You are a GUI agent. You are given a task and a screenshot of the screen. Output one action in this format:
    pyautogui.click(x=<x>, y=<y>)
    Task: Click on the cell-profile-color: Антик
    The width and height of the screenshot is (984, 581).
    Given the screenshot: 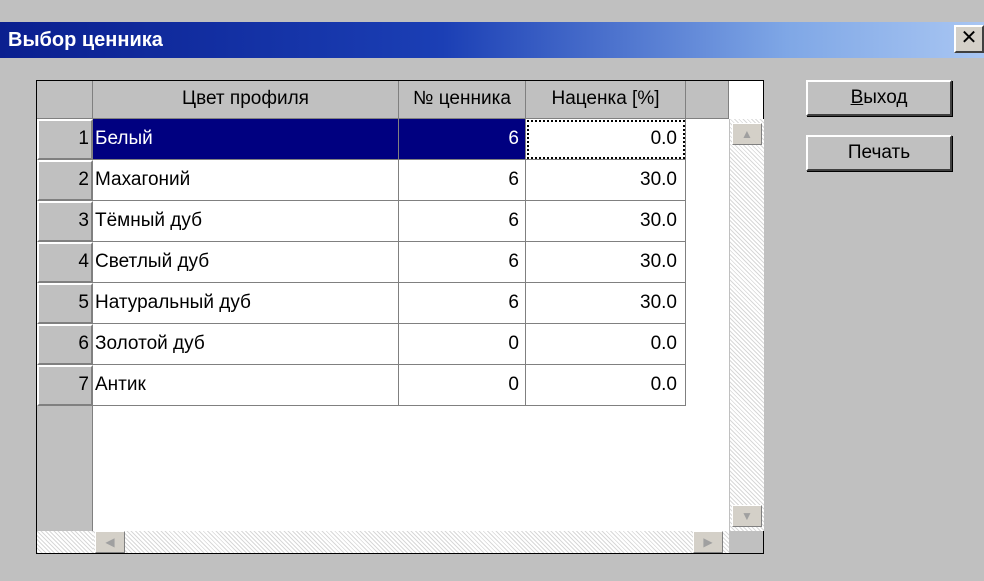 What is the action you would take?
    pyautogui.click(x=246, y=385)
    